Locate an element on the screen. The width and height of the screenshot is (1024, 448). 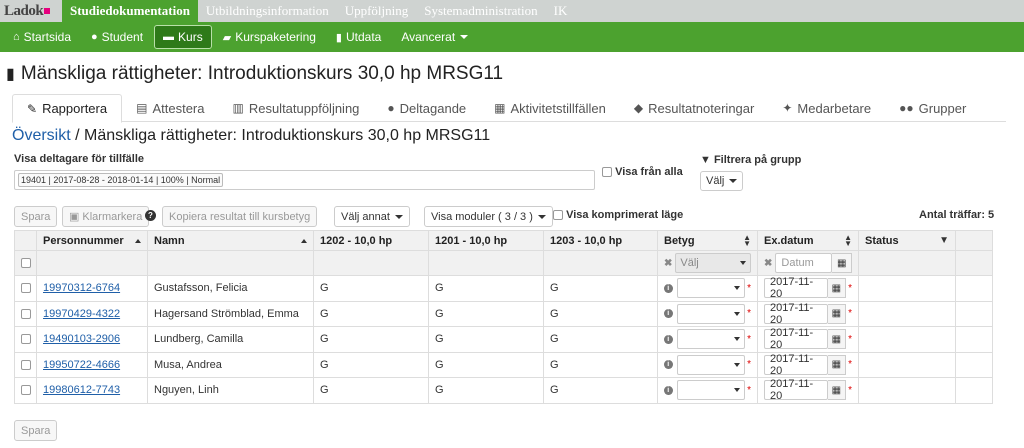
book-icon: ▮ is located at coordinates (10, 74).